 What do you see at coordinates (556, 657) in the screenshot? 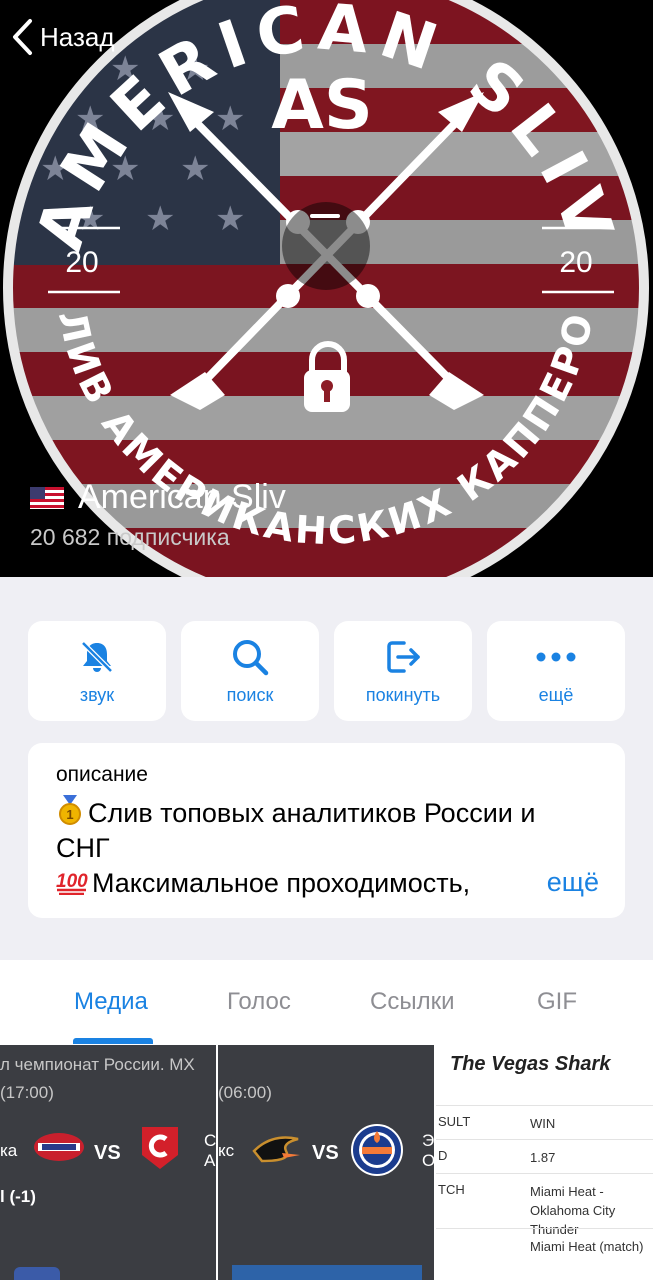
I see `more-dots-icon` at bounding box center [556, 657].